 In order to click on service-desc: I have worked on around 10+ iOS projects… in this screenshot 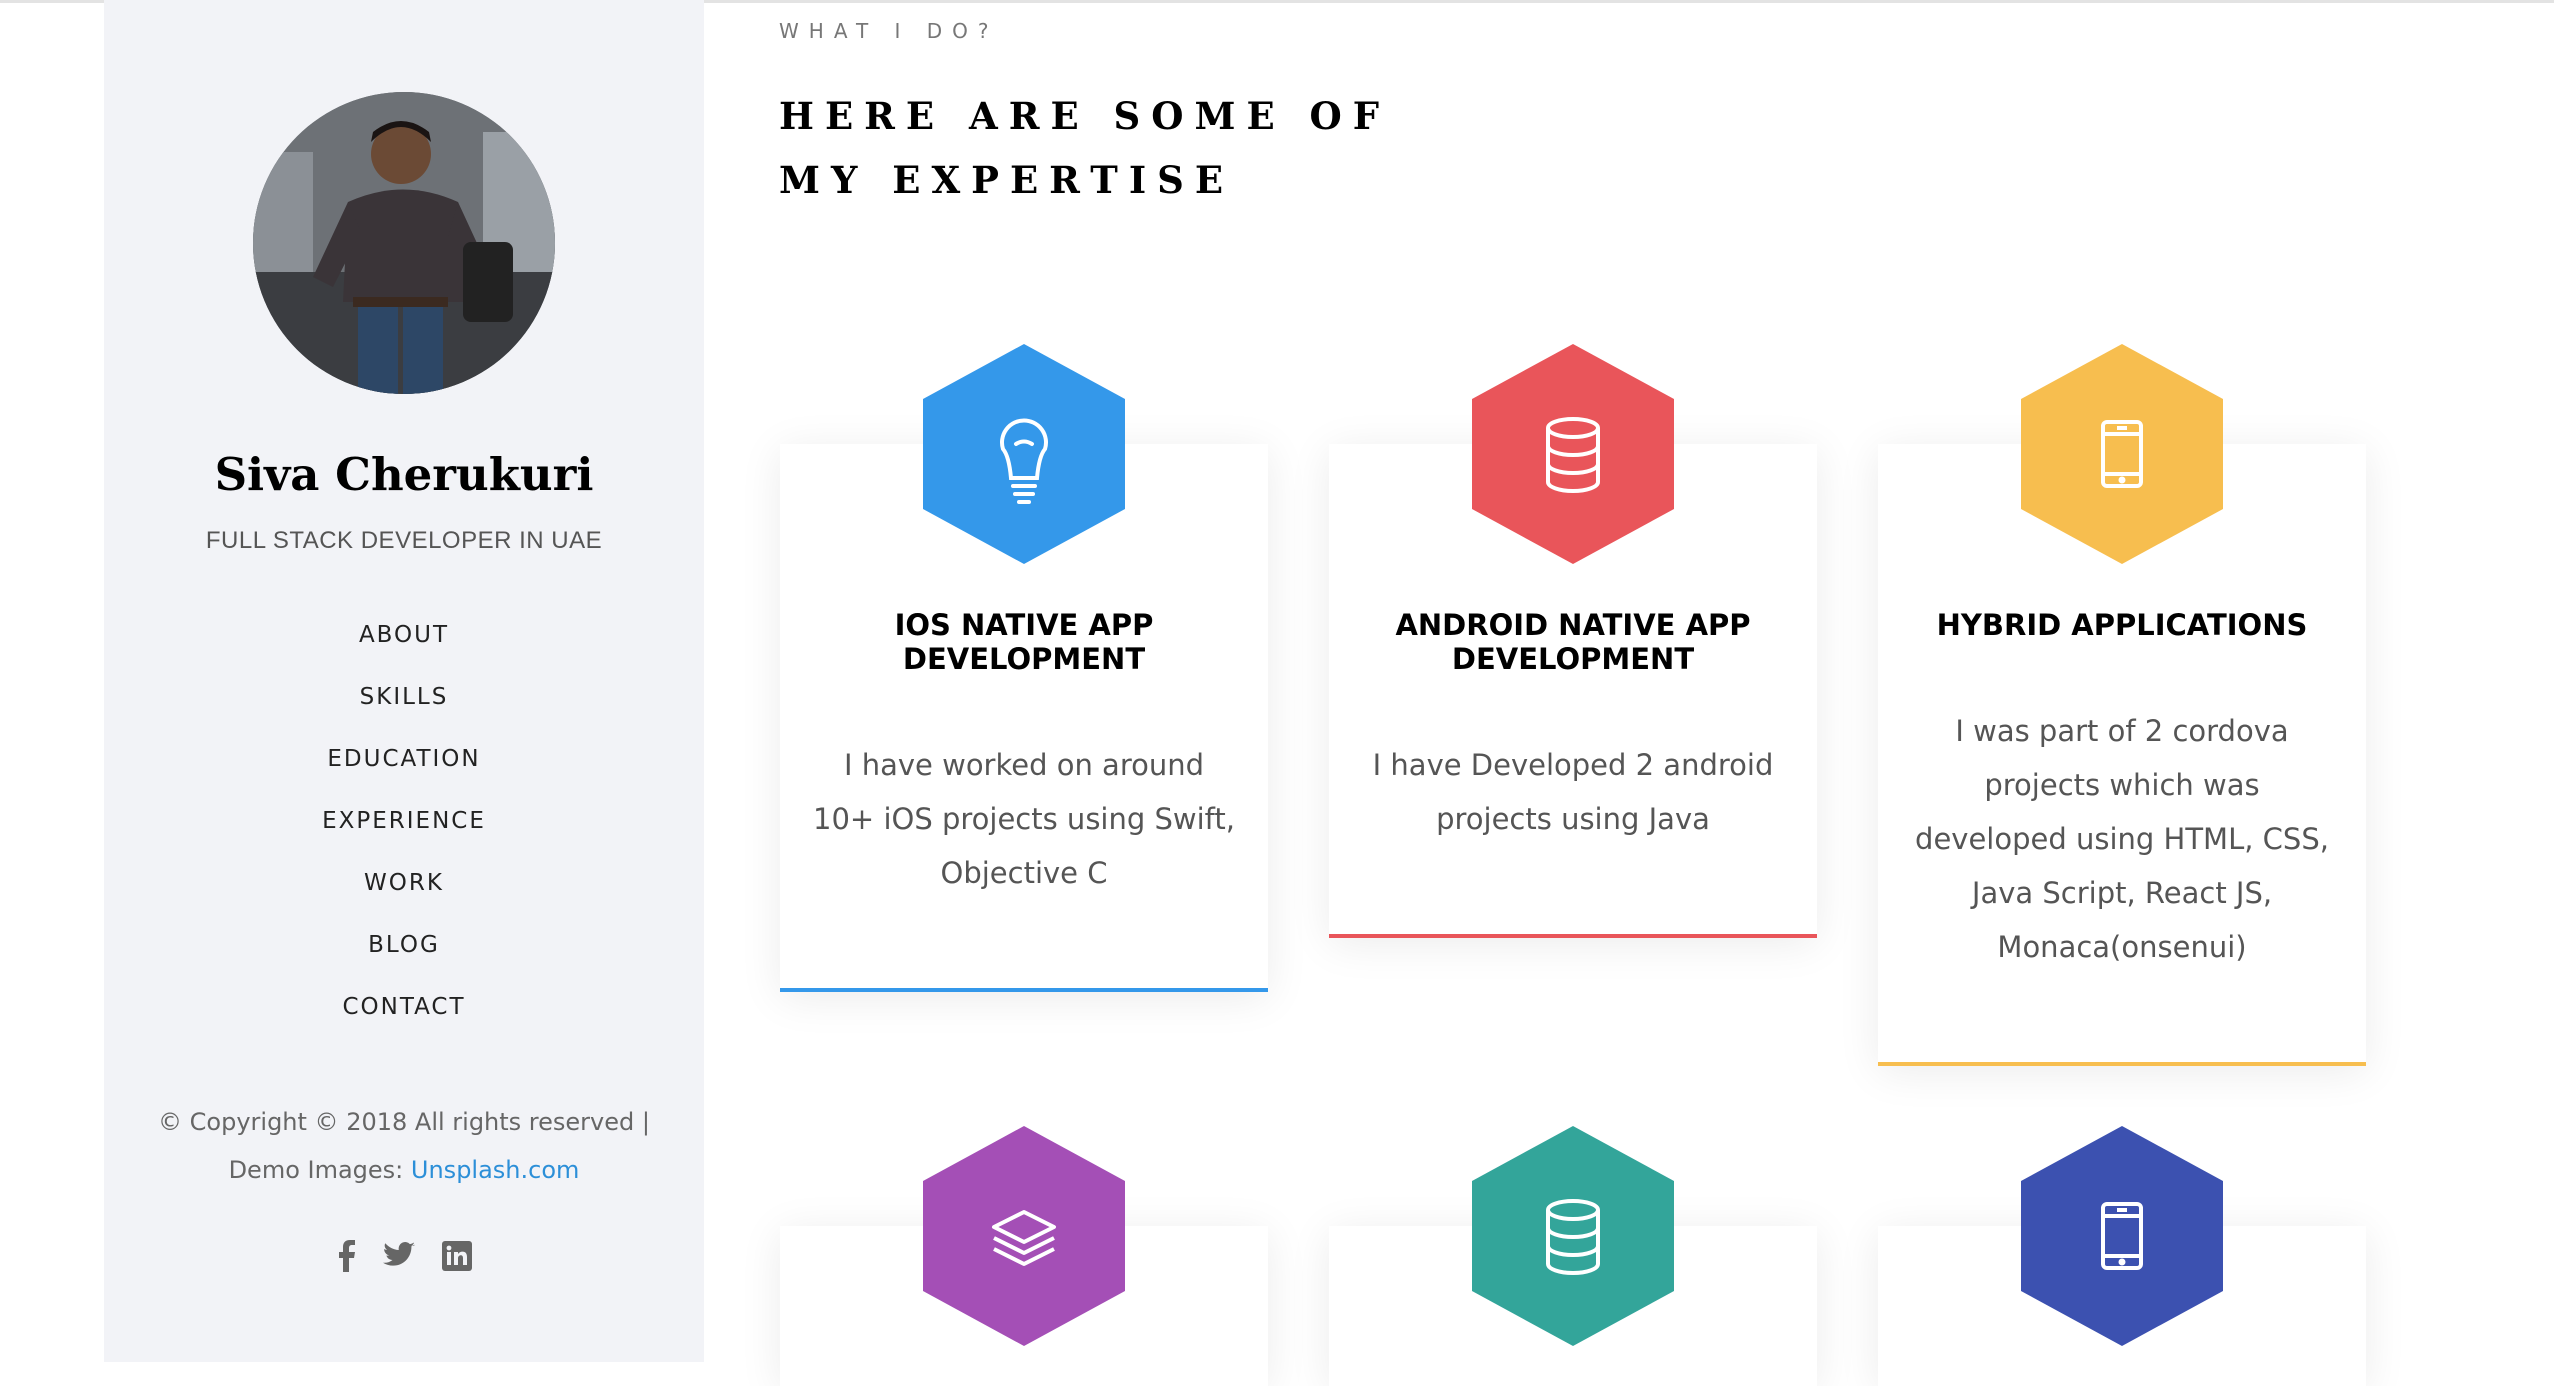, I will do `click(1024, 819)`.